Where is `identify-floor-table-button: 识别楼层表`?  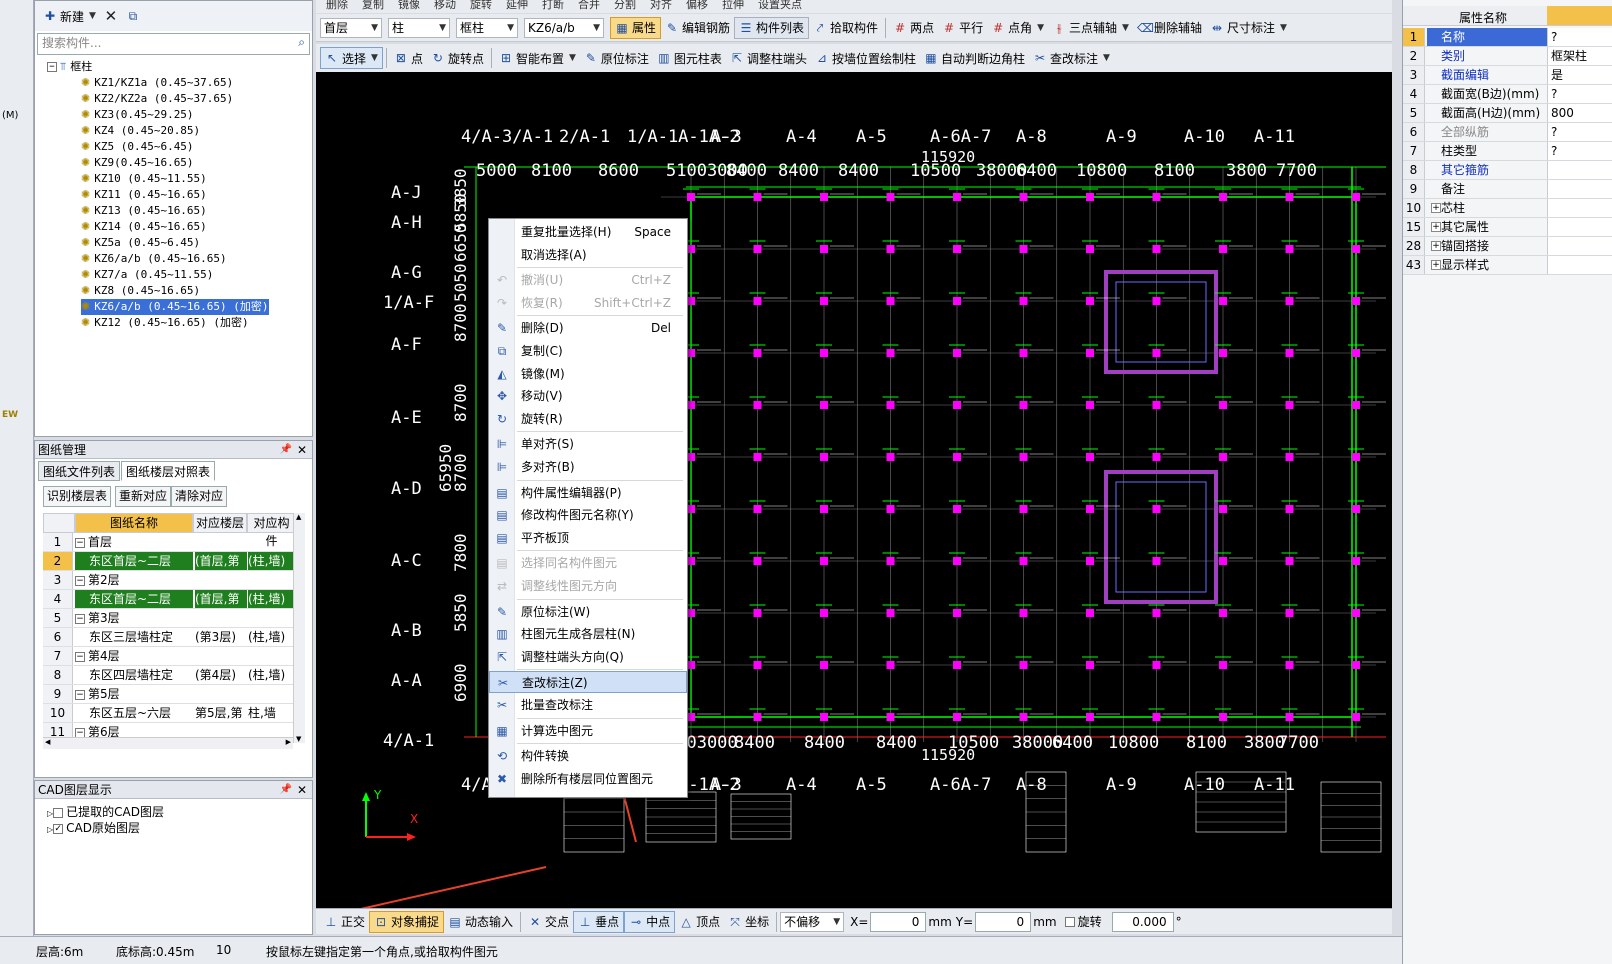 identify-floor-table-button: 识别楼层表 is located at coordinates (77, 496).